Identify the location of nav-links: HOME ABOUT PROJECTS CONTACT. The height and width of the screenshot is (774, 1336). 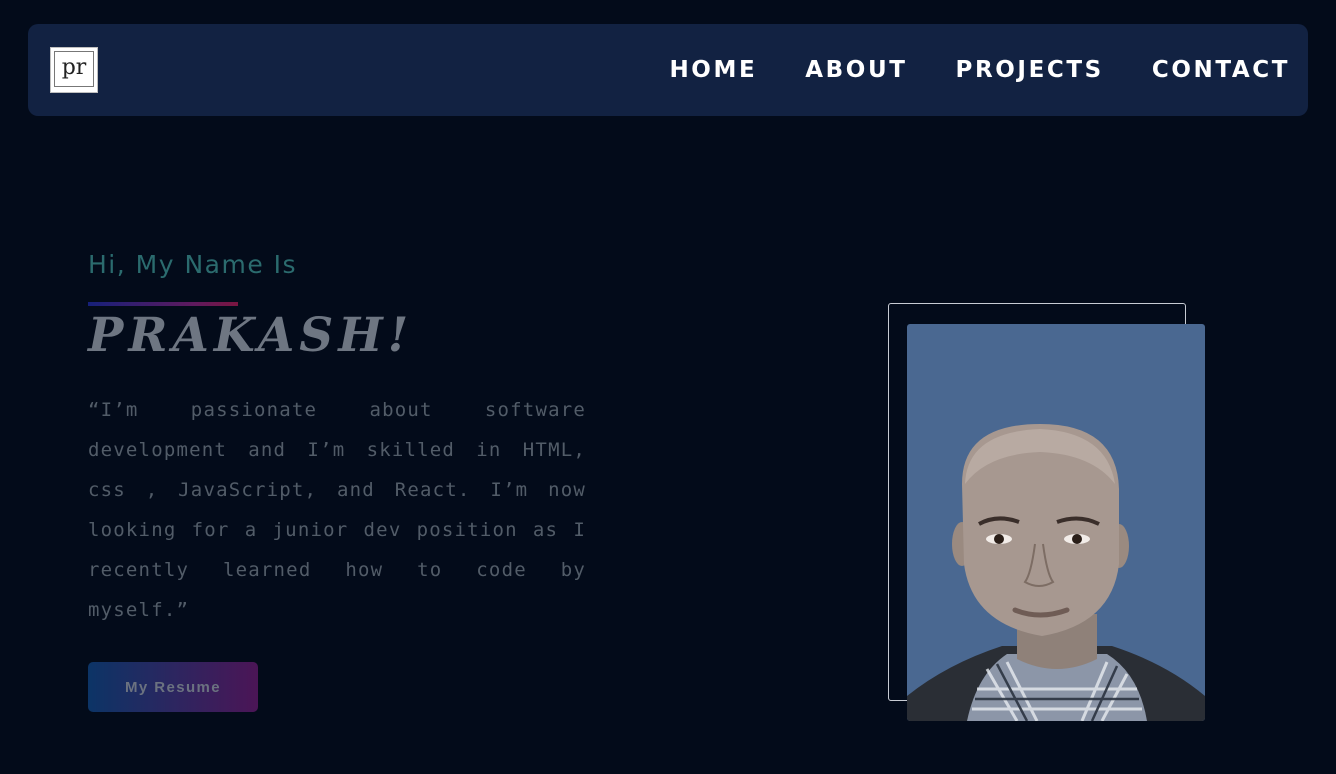
(979, 70).